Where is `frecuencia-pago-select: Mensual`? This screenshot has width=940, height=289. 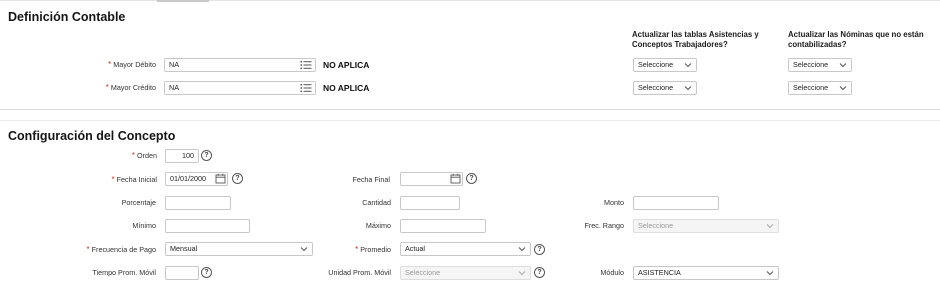 frecuencia-pago-select: Mensual is located at coordinates (239, 249).